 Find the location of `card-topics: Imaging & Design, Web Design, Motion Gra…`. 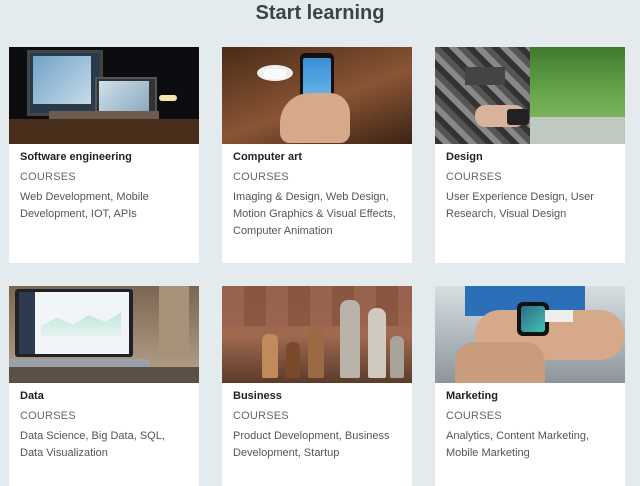

card-topics: Imaging & Design, Web Design, Motion Gra… is located at coordinates (314, 214).